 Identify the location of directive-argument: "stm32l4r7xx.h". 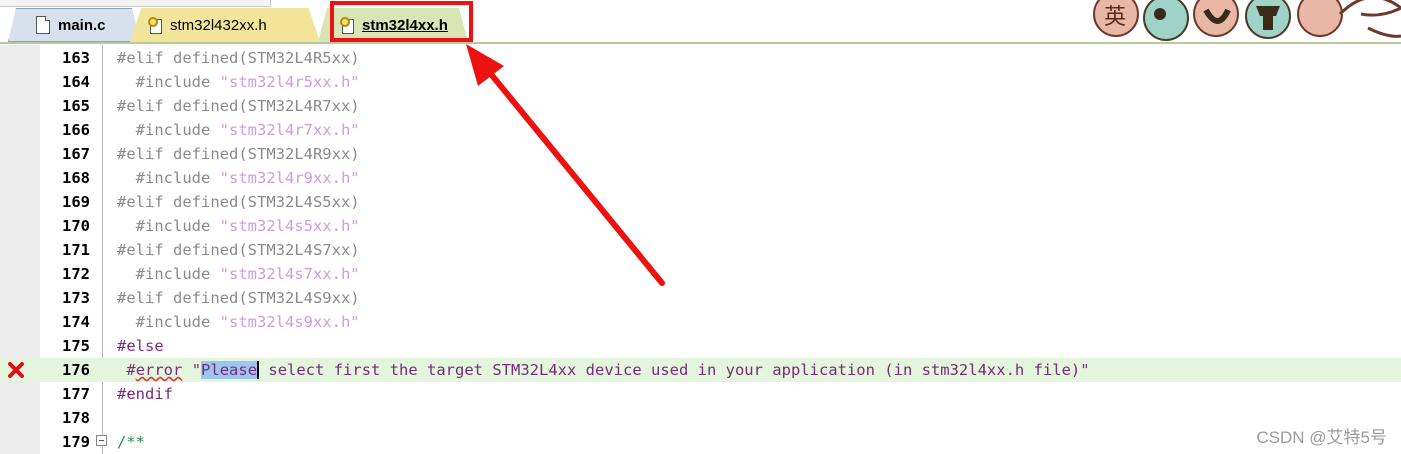
(285, 130).